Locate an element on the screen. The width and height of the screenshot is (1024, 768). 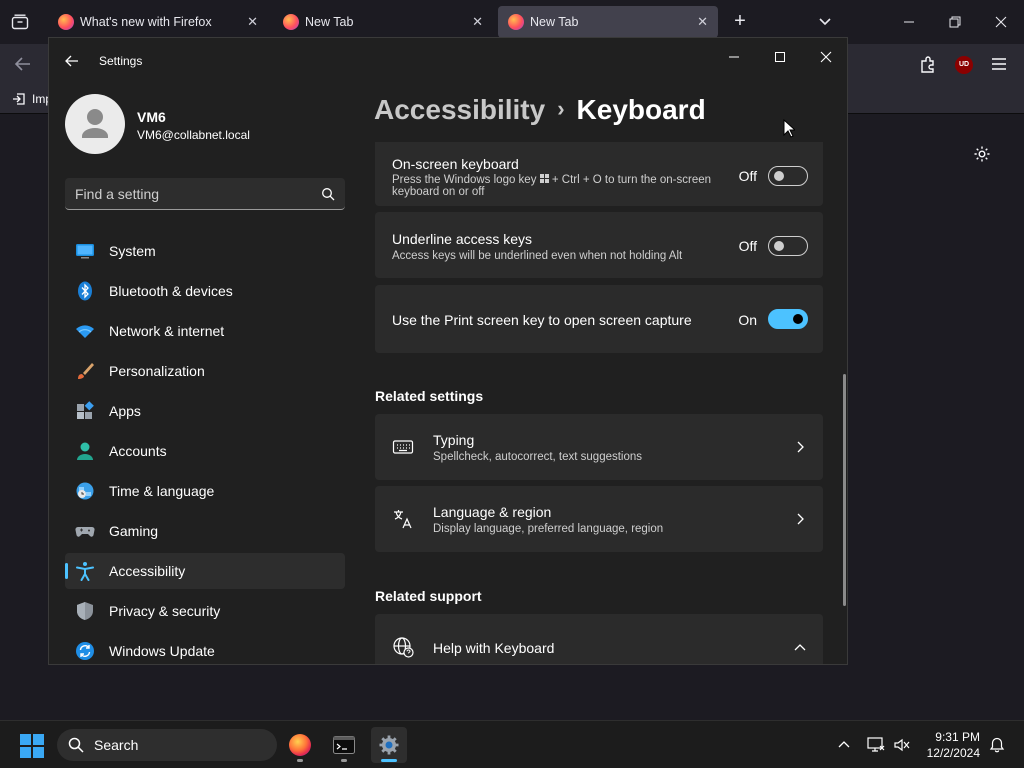
underline-access-keys-toggle is located at coordinates (788, 246).